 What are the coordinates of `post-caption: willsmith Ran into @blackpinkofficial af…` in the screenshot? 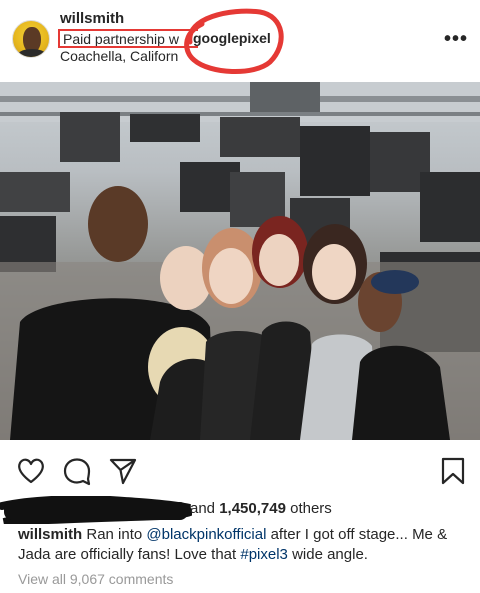 It's located at (243, 545).